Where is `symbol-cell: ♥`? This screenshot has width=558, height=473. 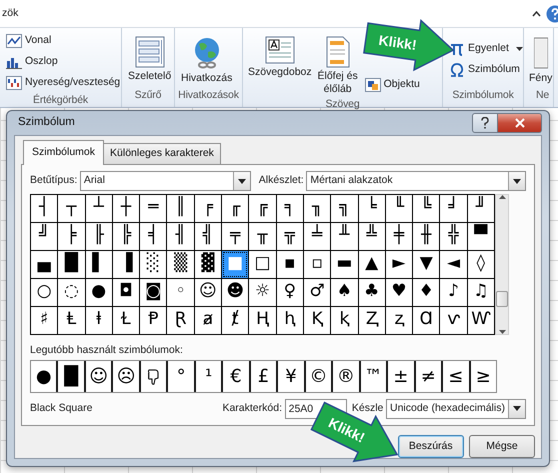
symbol-cell: ♥ is located at coordinates (399, 292).